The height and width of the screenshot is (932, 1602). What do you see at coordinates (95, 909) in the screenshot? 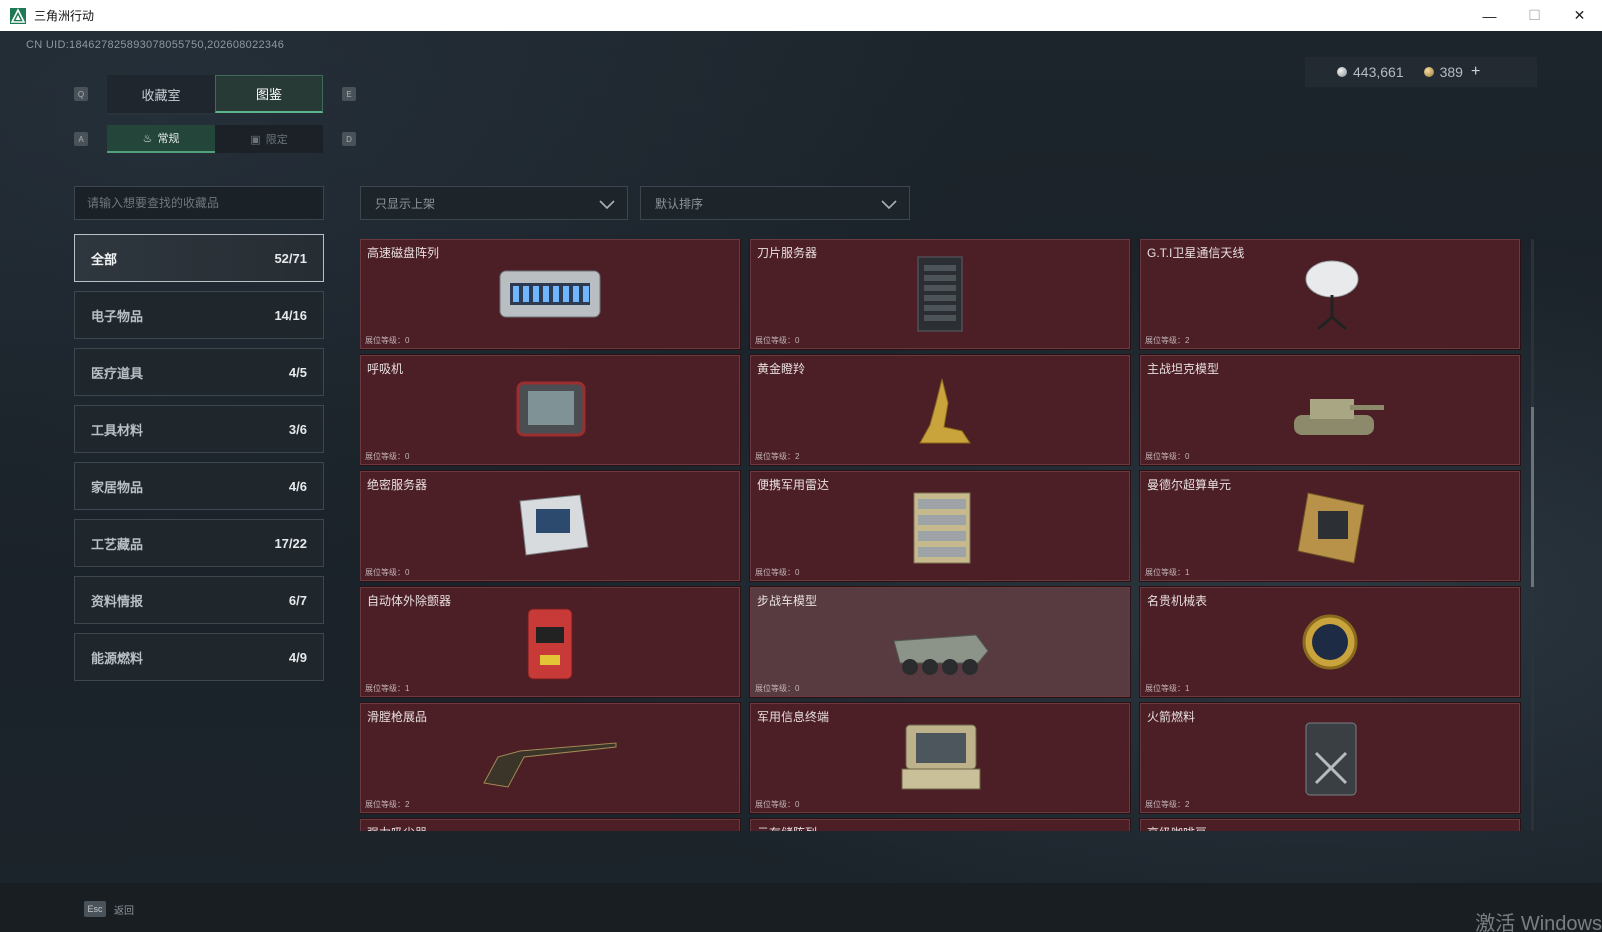
I see `esc-key-button: Esc` at bounding box center [95, 909].